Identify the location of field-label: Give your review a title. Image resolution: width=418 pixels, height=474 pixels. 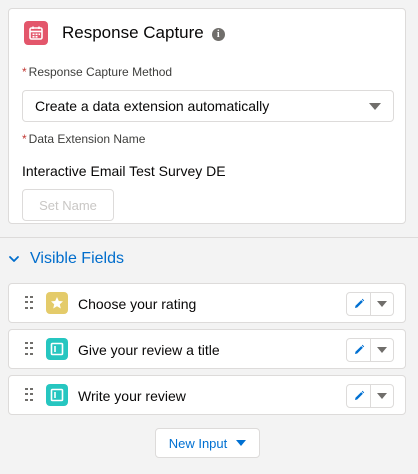
(149, 350).